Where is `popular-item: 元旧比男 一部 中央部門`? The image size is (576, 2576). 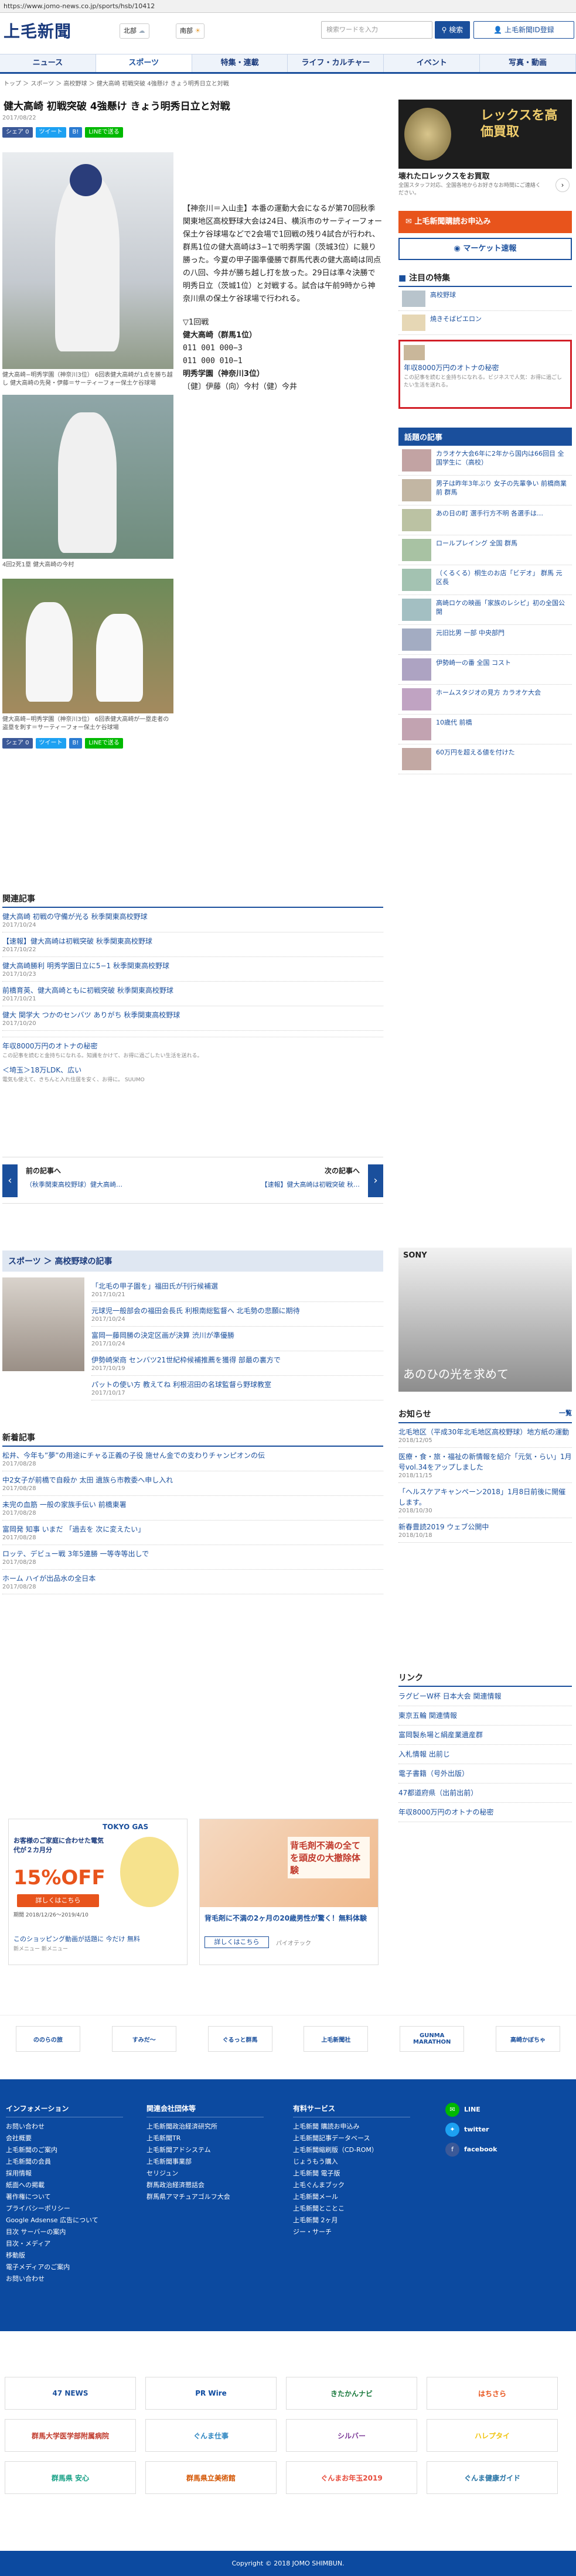 popular-item: 元旧比男 一部 中央部門 is located at coordinates (485, 640).